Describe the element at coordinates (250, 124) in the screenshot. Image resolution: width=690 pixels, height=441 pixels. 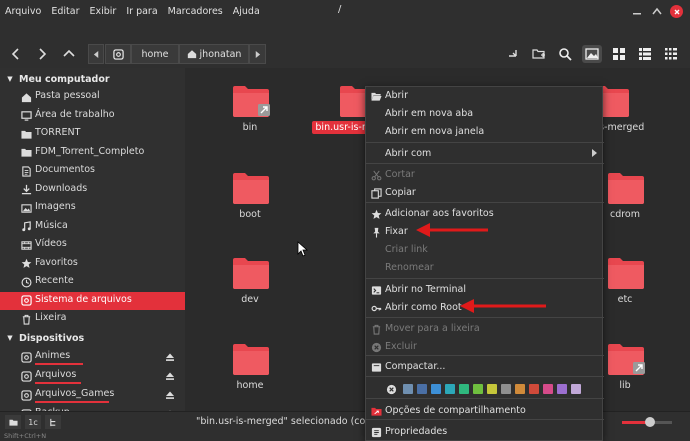
I see `folder-item-bin: bin` at that location.